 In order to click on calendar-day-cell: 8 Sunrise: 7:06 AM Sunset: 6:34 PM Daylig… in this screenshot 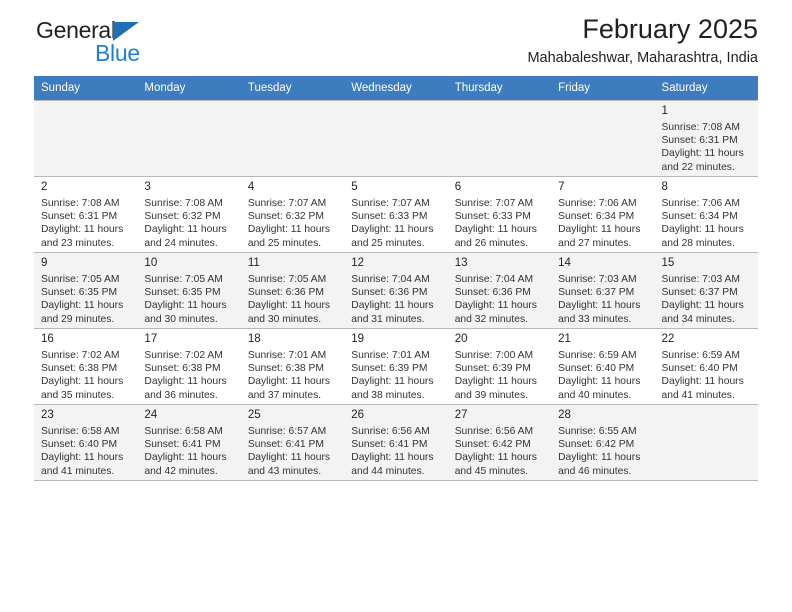, I will do `click(706, 214)`.